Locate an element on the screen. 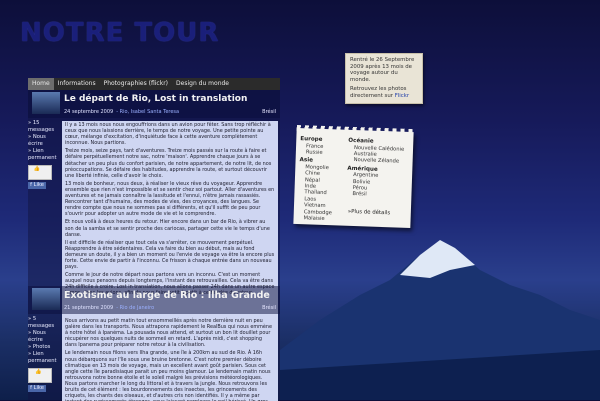  post-date: 24 septembre 2009 is located at coordinates (89, 112).